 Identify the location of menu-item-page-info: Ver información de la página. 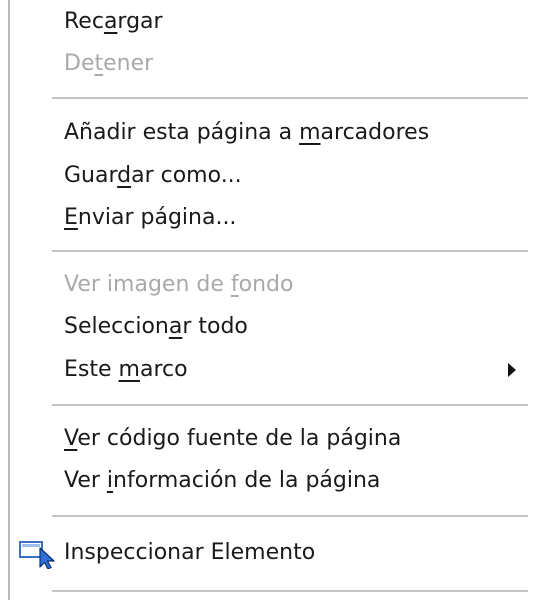
(268, 481).